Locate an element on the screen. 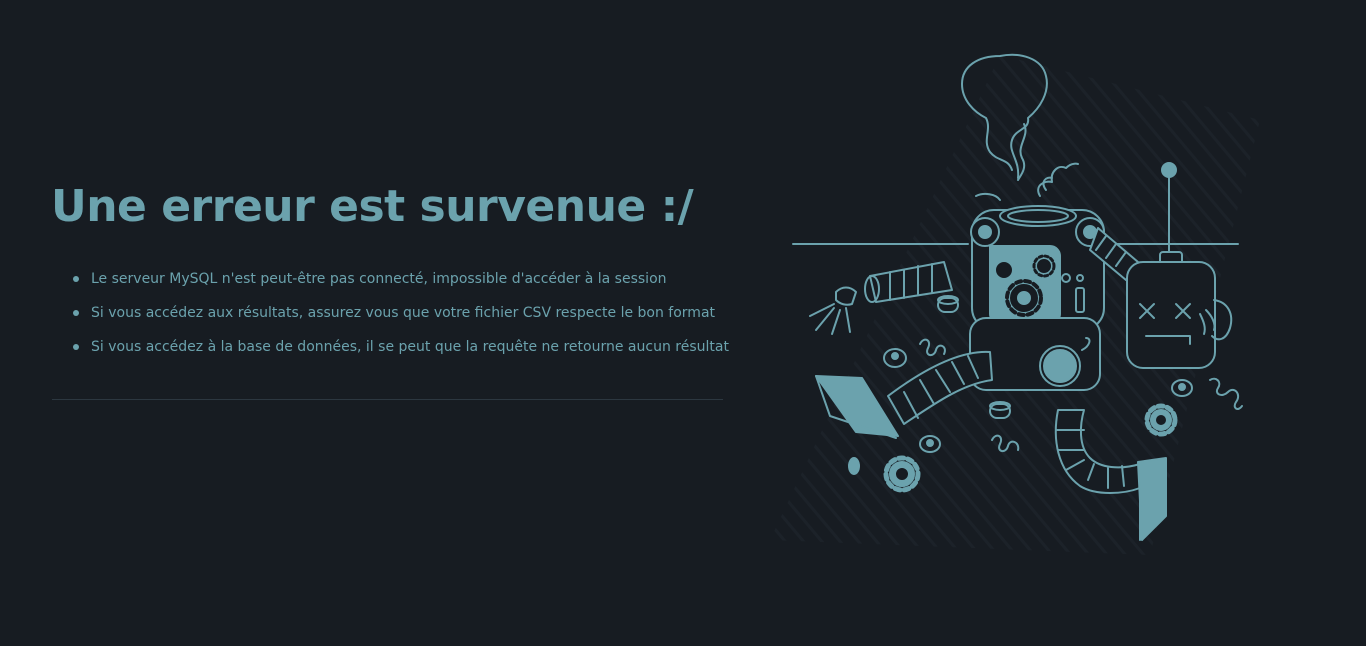 The height and width of the screenshot is (646, 1366). page-title: Une erreur est survenue :/ is located at coordinates (372, 206).